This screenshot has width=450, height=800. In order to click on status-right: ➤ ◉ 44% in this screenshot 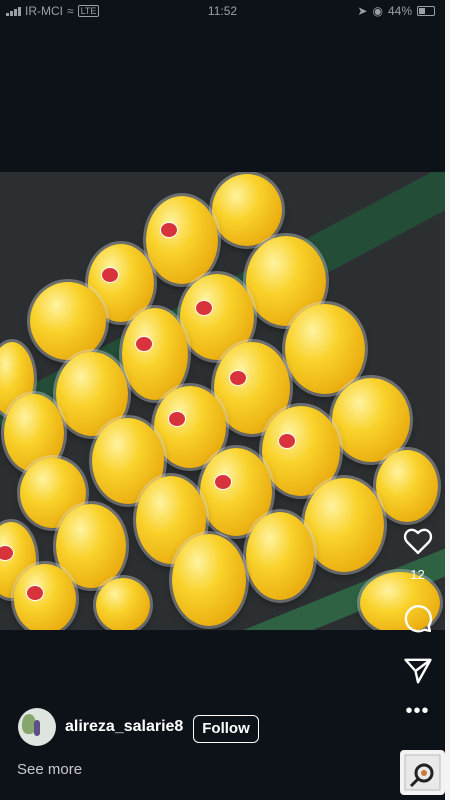, I will do `click(396, 11)`.